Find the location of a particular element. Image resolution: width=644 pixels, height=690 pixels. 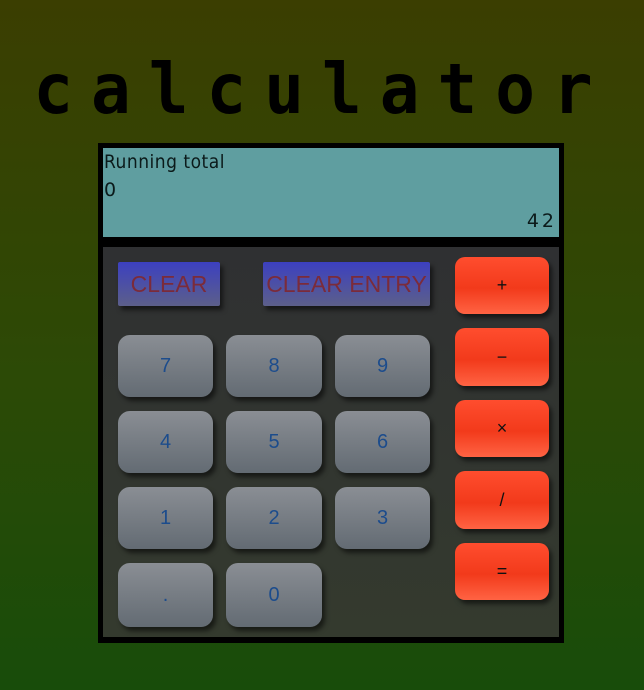

running-total-value: 0 is located at coordinates (110, 190).